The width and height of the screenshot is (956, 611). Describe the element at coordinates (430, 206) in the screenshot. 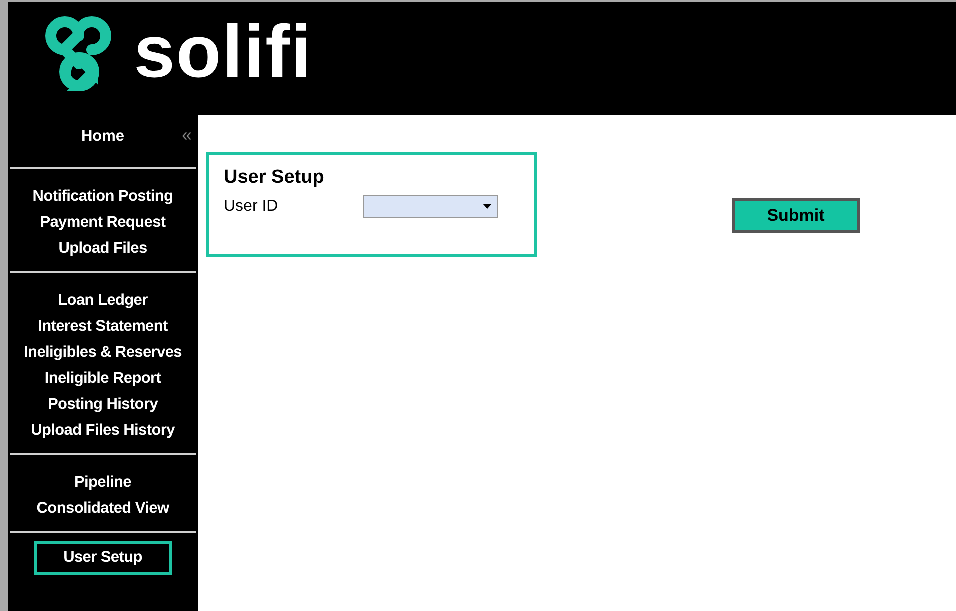

I see `user-id-dropdown` at that location.